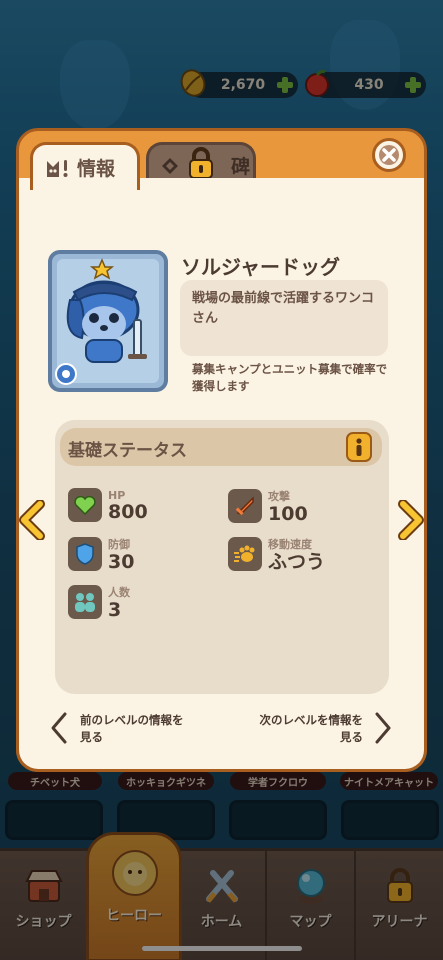  Describe the element at coordinates (119, 592) in the screenshot. I see `stat-label: 人数` at that location.